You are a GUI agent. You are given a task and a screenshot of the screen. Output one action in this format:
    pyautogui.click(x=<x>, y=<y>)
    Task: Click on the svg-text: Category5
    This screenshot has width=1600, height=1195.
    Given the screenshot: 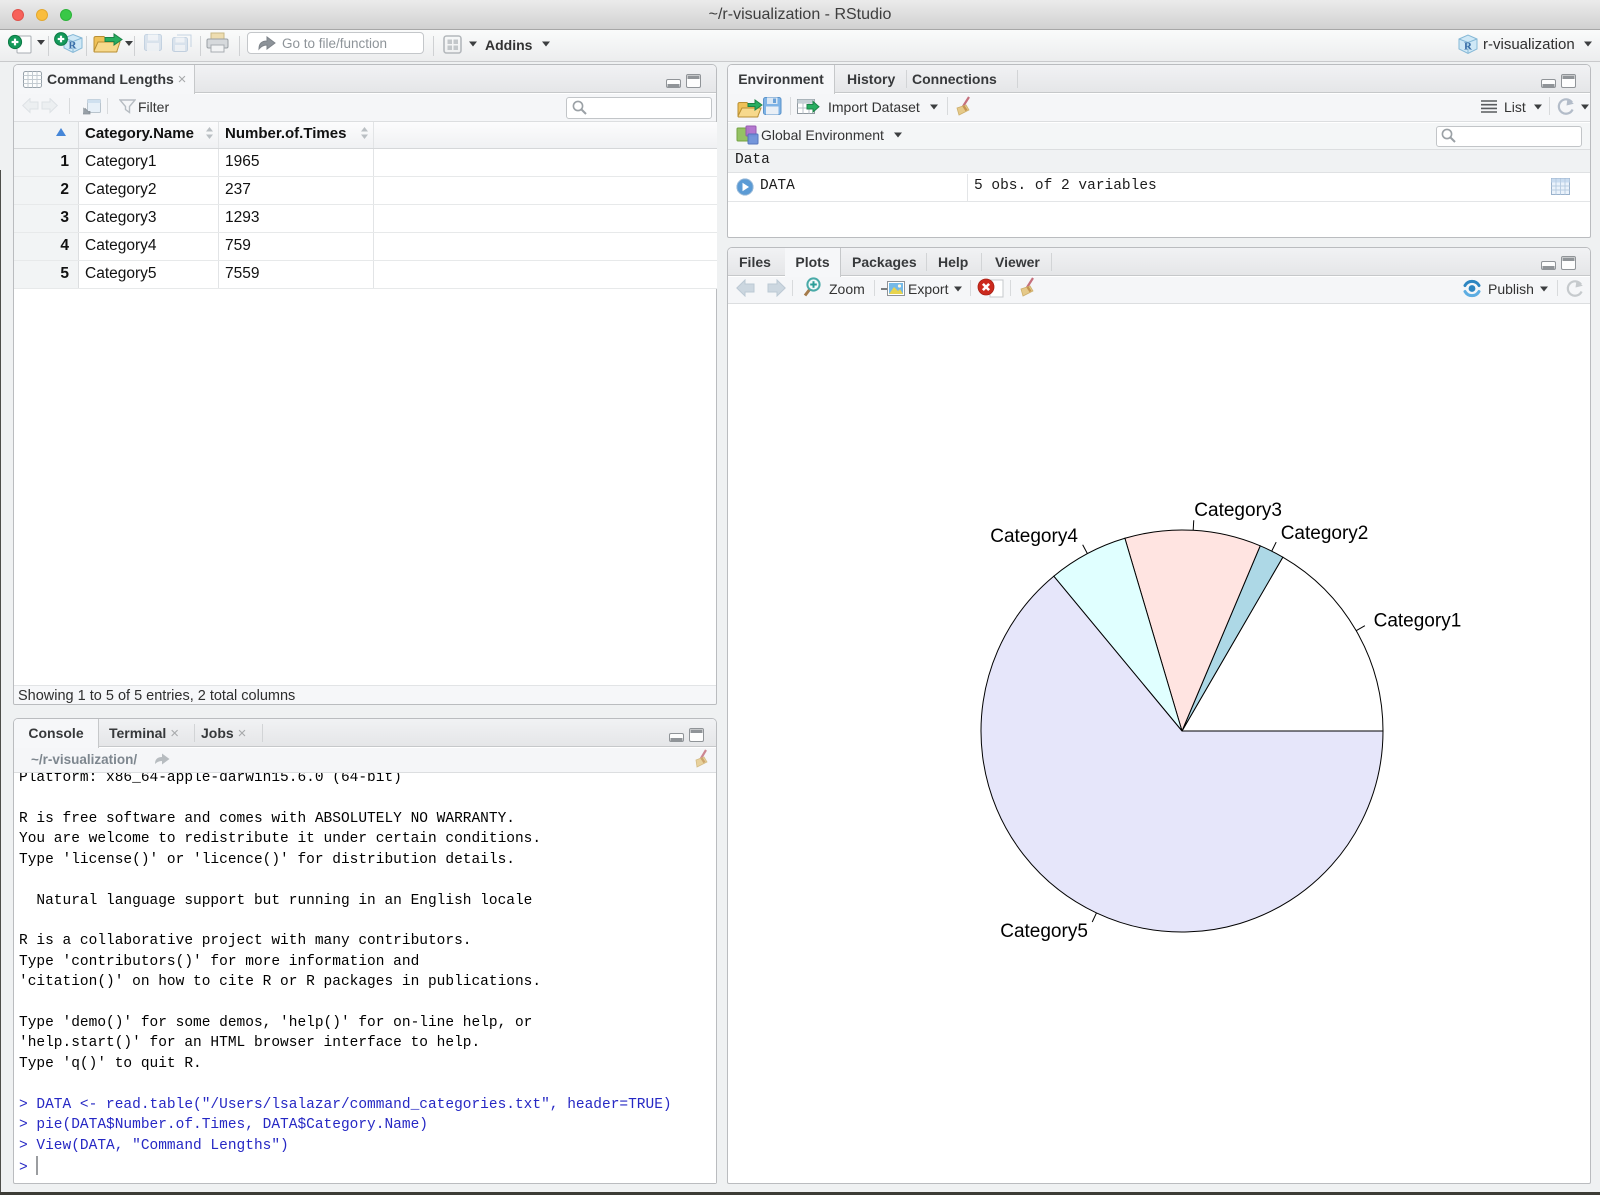 What is the action you would take?
    pyautogui.click(x=1044, y=931)
    